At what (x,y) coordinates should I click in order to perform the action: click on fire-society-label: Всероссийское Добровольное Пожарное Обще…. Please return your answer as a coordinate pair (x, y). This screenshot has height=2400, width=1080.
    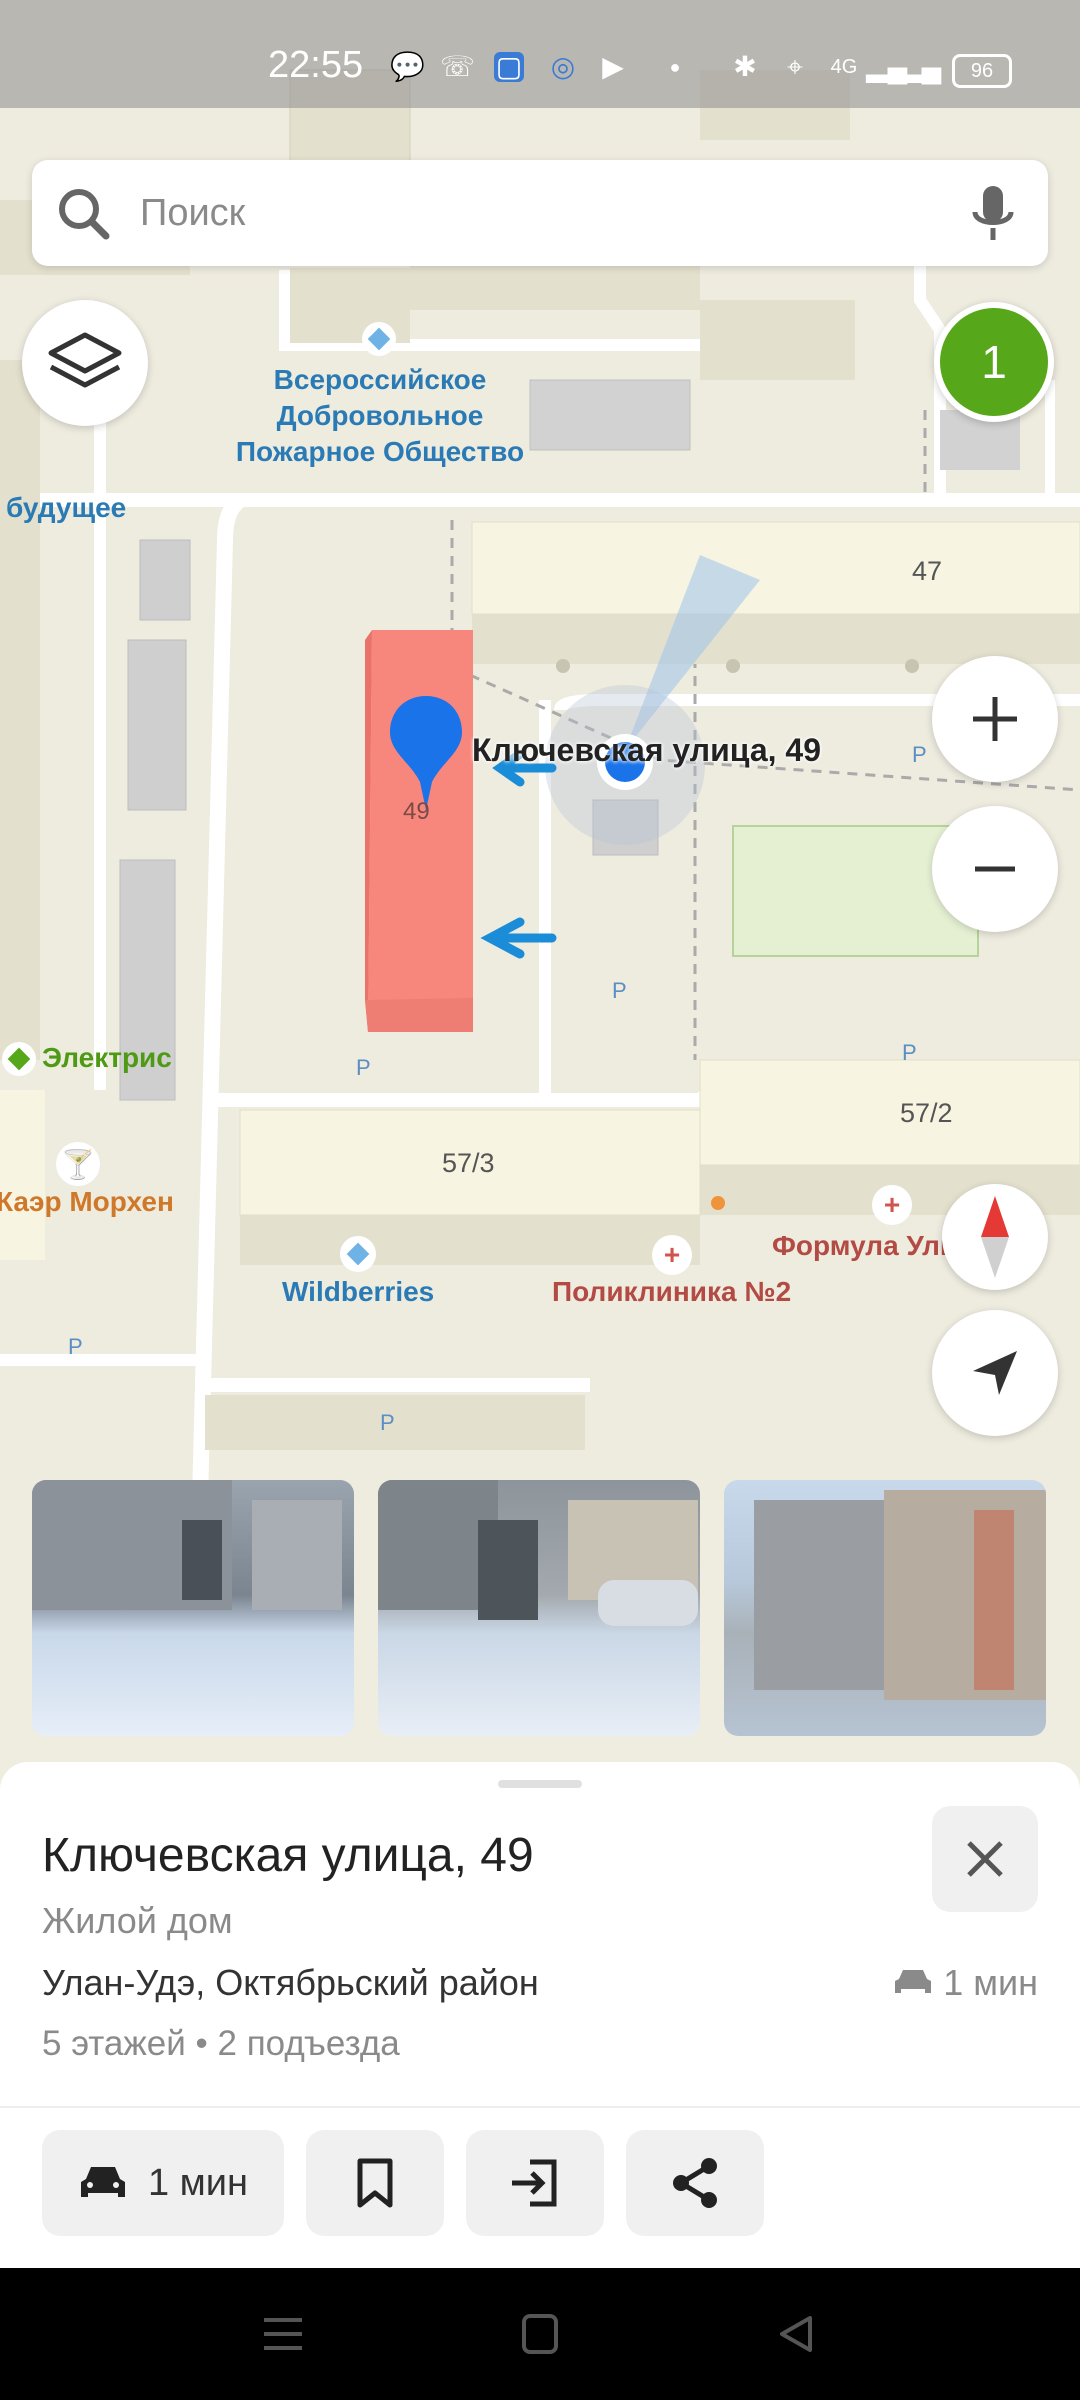
    Looking at the image, I should click on (380, 416).